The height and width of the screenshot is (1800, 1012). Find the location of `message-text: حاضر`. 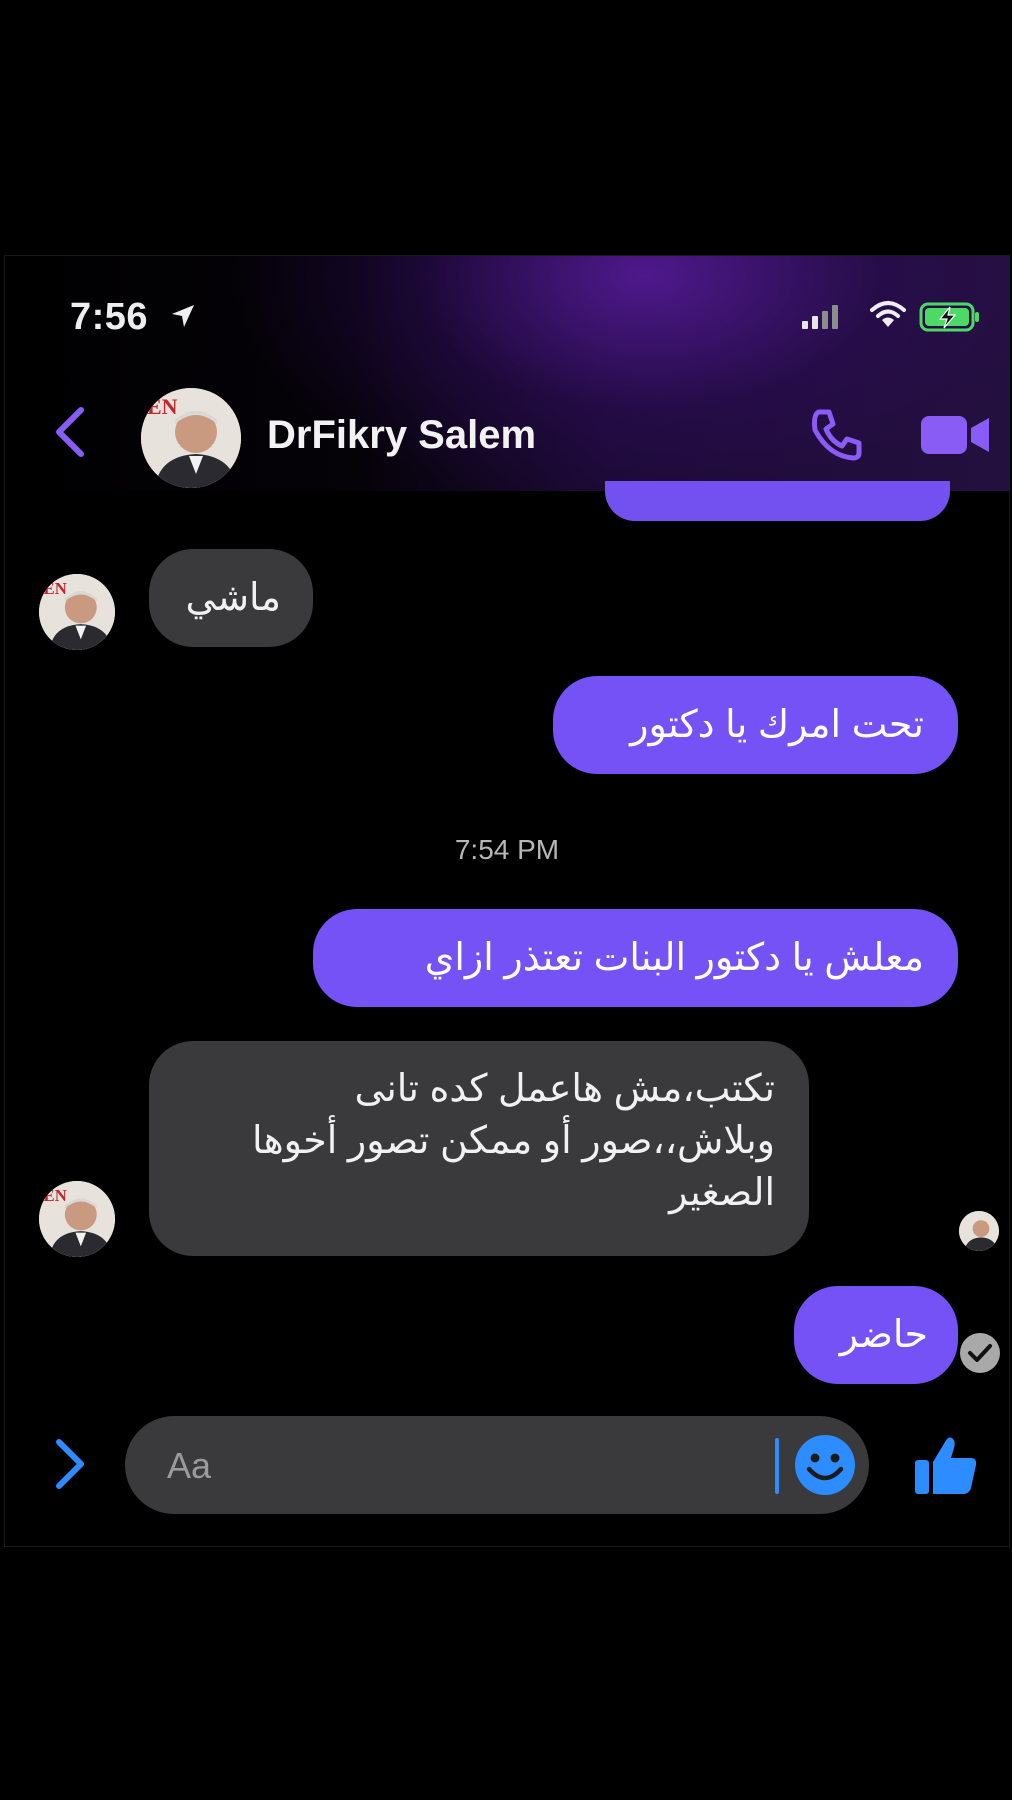

message-text: حاضر is located at coordinates (883, 1335).